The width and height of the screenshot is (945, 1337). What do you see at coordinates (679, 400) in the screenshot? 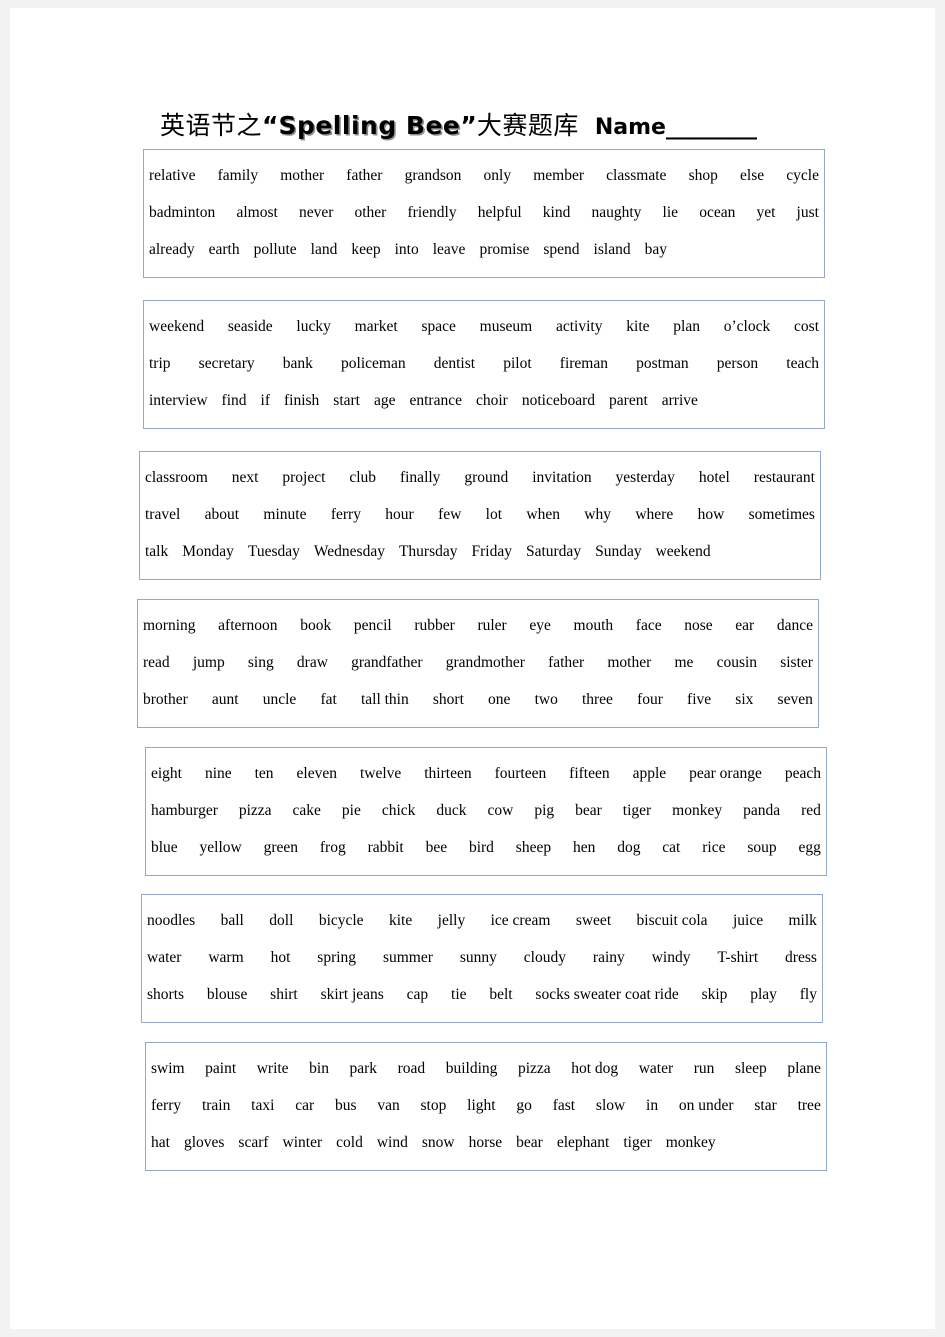
I see `word-item: arrive` at bounding box center [679, 400].